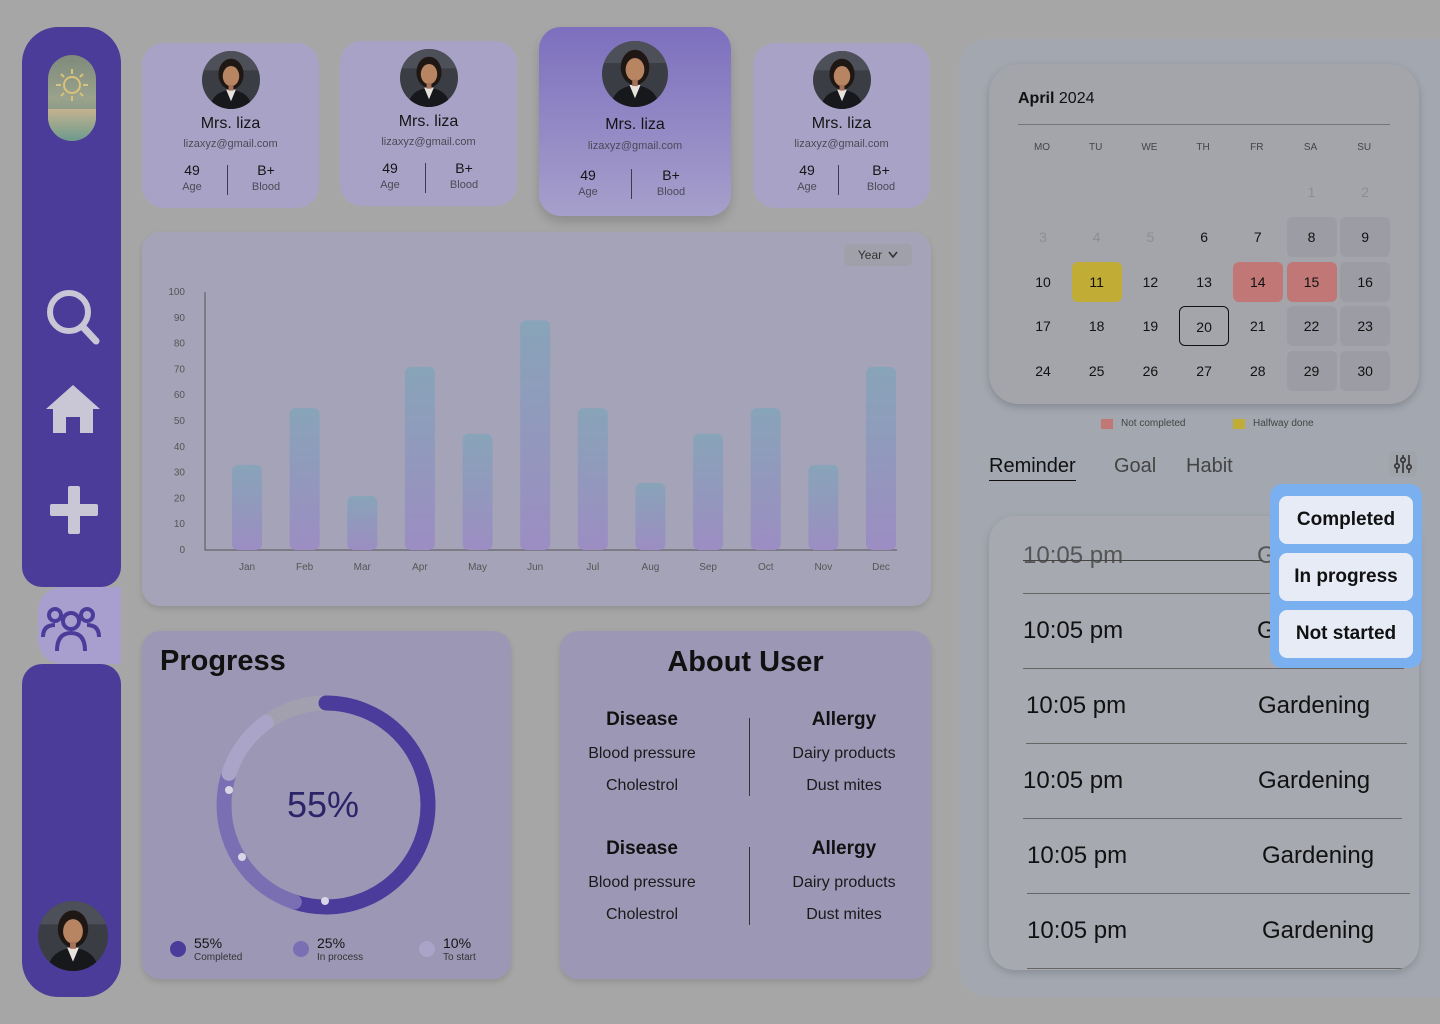 The image size is (1440, 1024). Describe the element at coordinates (1203, 147) in the screenshot. I see `weekday-label: TH` at that location.